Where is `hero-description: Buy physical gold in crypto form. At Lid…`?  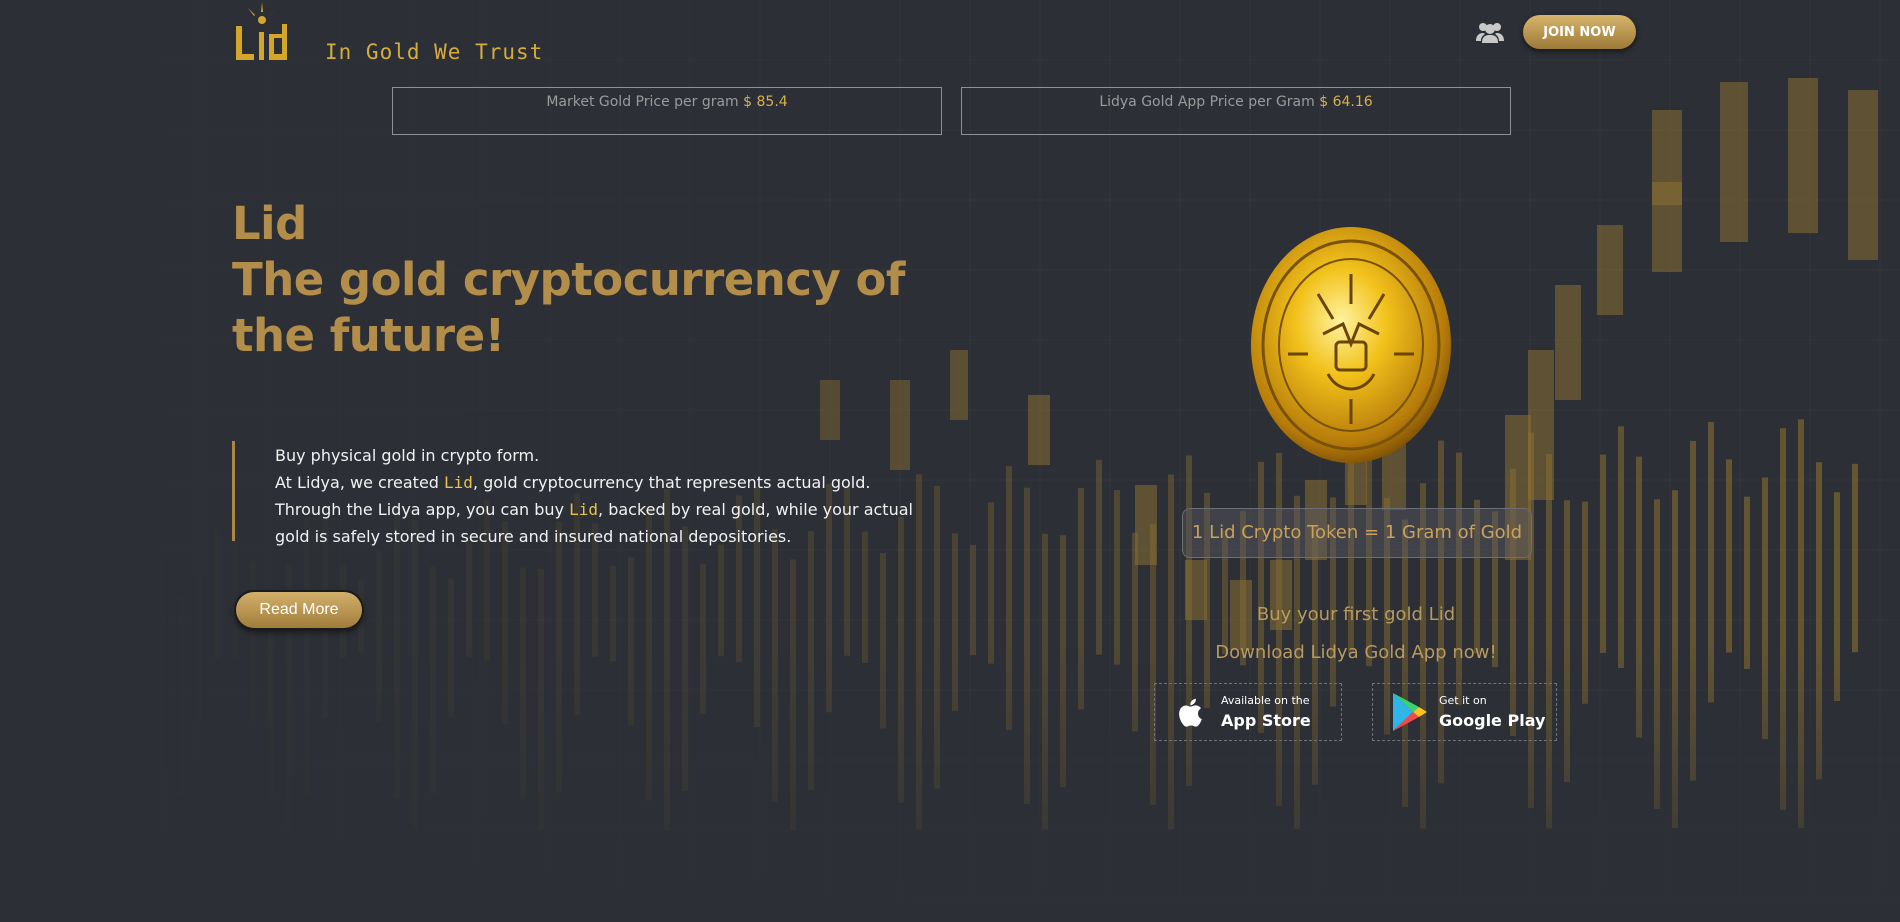 hero-description: Buy physical gold in crypto form. At Lid… is located at coordinates (595, 496).